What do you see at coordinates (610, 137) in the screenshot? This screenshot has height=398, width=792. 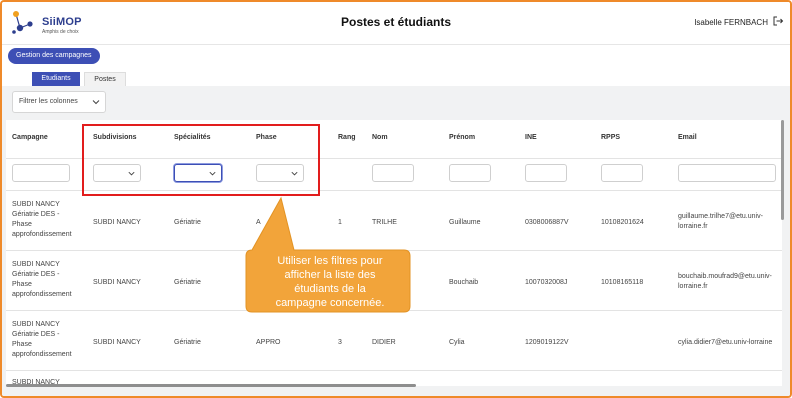 I see `column-header-rpps: RPPS` at bounding box center [610, 137].